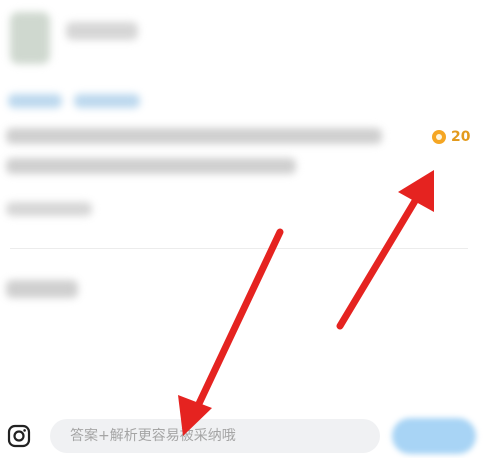 The width and height of the screenshot is (483, 458). I want to click on answer-input, so click(215, 436).